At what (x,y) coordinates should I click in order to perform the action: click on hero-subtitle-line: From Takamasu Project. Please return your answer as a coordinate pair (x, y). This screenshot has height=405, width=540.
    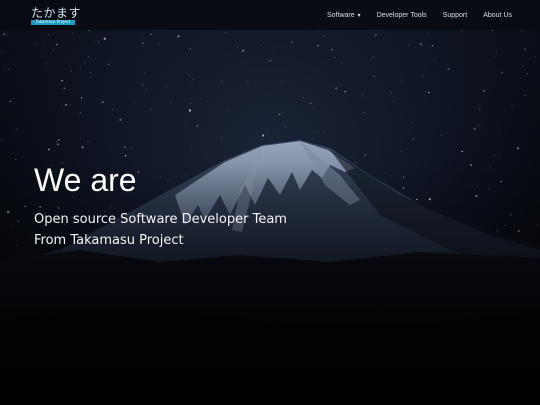
    Looking at the image, I should click on (109, 240).